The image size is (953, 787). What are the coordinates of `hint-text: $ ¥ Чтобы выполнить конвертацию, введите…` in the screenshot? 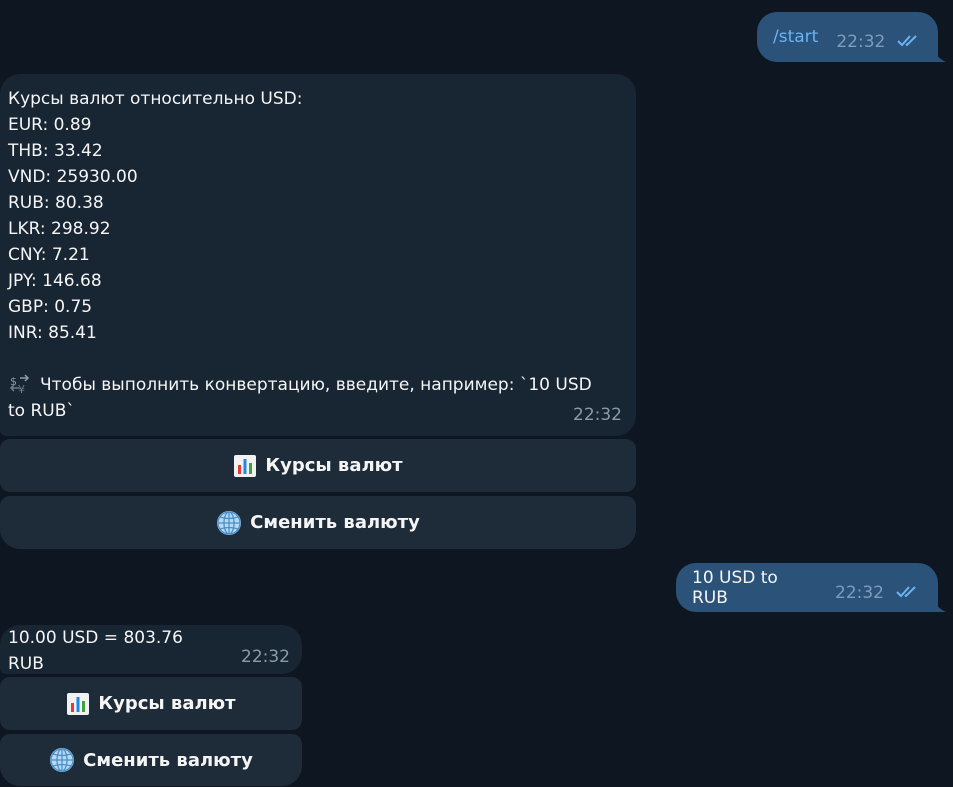 It's located at (300, 385).